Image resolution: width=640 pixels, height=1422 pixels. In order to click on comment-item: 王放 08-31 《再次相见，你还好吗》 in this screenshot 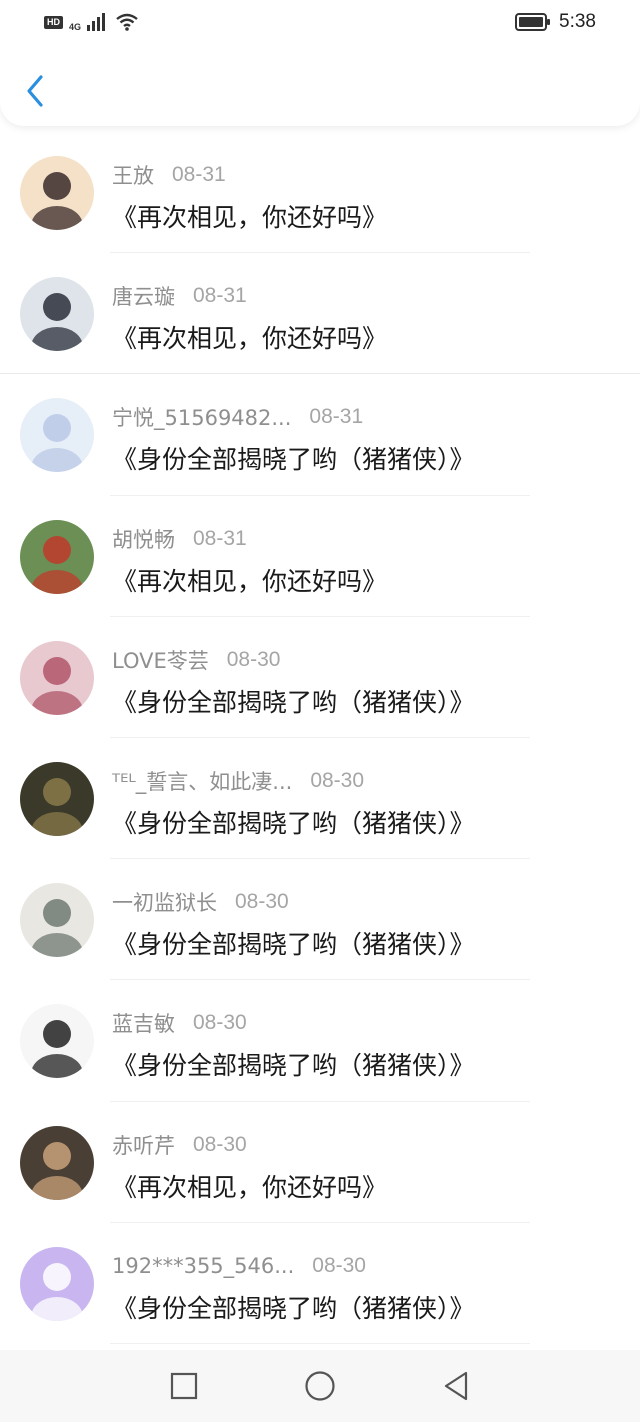, I will do `click(320, 193)`.